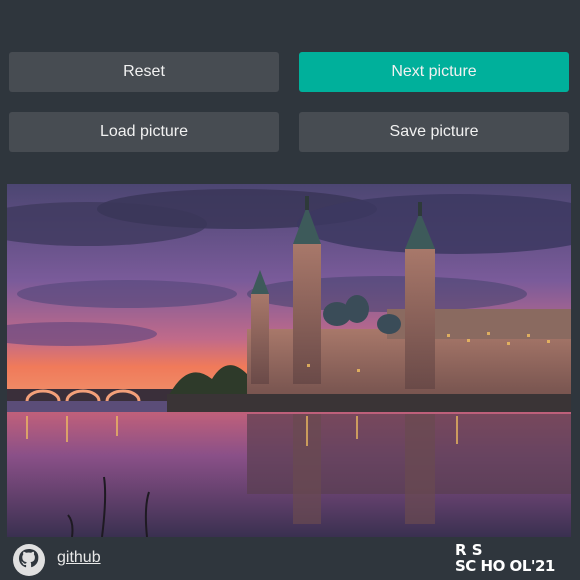  What do you see at coordinates (144, 72) in the screenshot?
I see `reset-button: Reset` at bounding box center [144, 72].